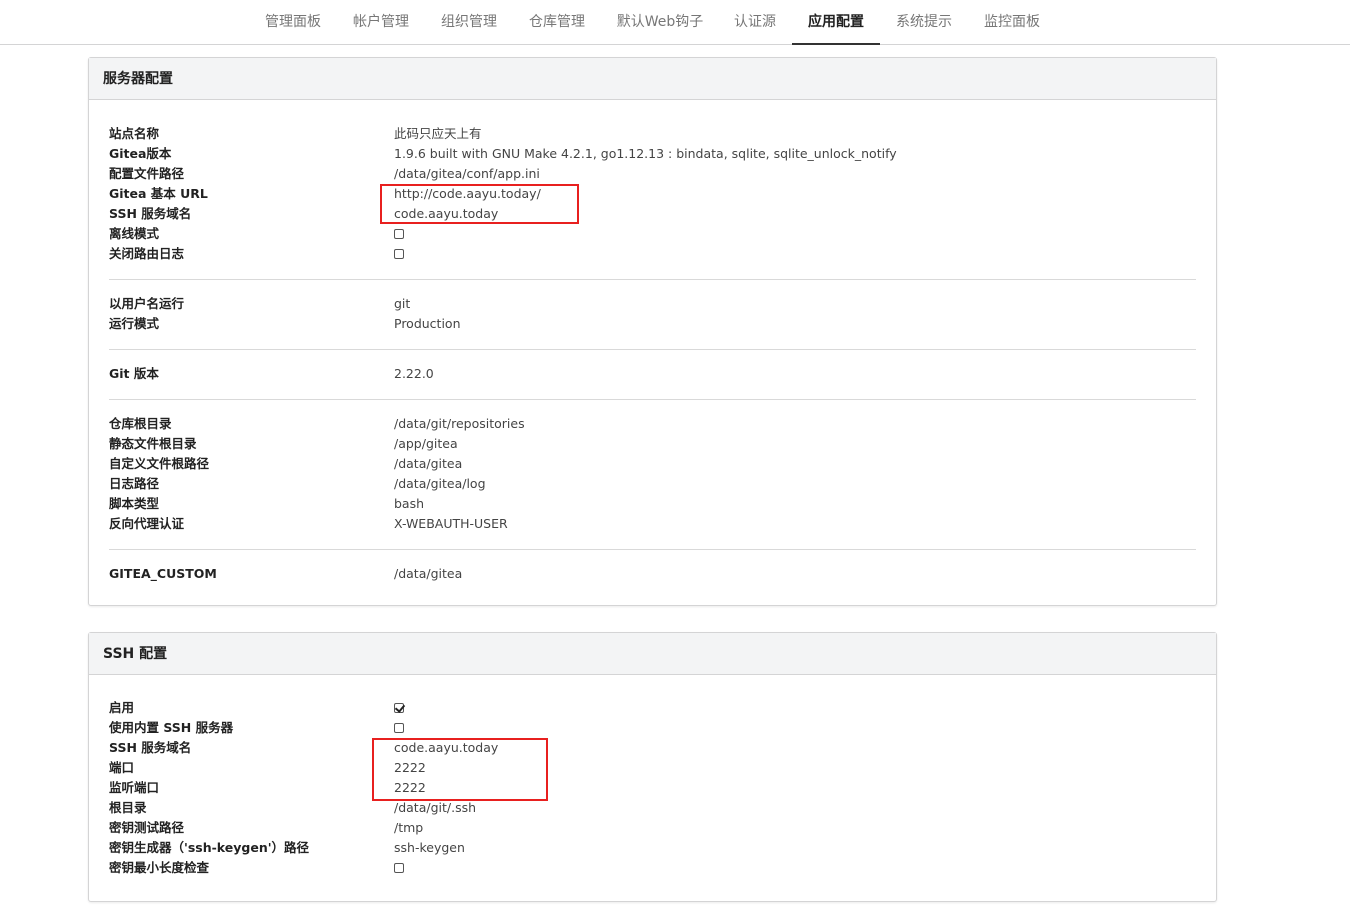 This screenshot has width=1350, height=911. What do you see at coordinates (467, 193) in the screenshot?
I see `config-value: http://code.aayu.today/` at bounding box center [467, 193].